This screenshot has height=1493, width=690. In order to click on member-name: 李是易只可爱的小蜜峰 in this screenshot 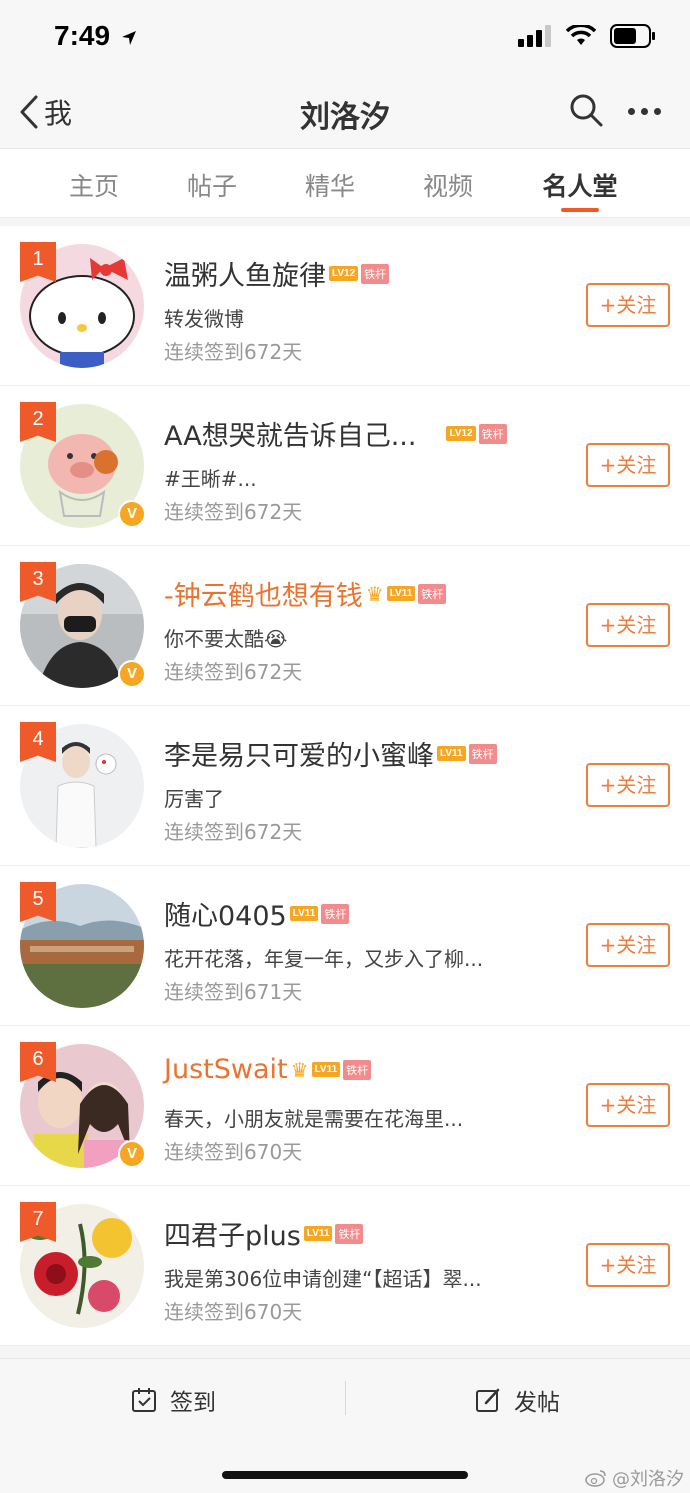, I will do `click(299, 753)`.